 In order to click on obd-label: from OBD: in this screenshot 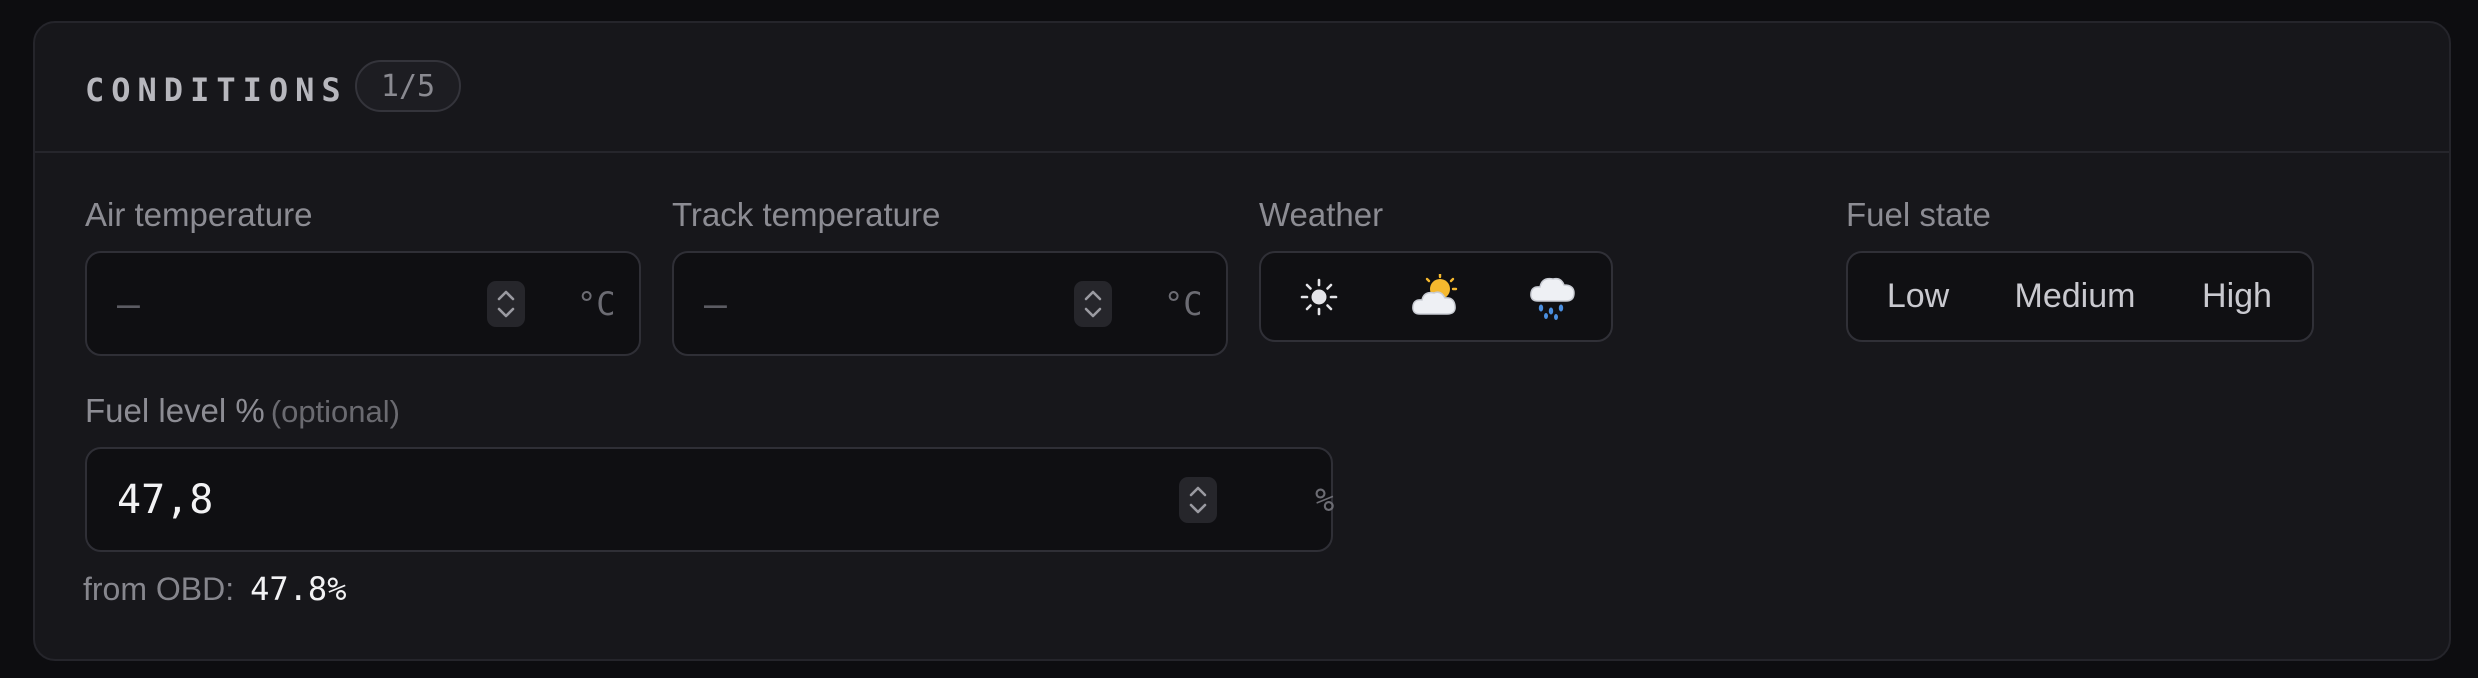, I will do `click(159, 589)`.